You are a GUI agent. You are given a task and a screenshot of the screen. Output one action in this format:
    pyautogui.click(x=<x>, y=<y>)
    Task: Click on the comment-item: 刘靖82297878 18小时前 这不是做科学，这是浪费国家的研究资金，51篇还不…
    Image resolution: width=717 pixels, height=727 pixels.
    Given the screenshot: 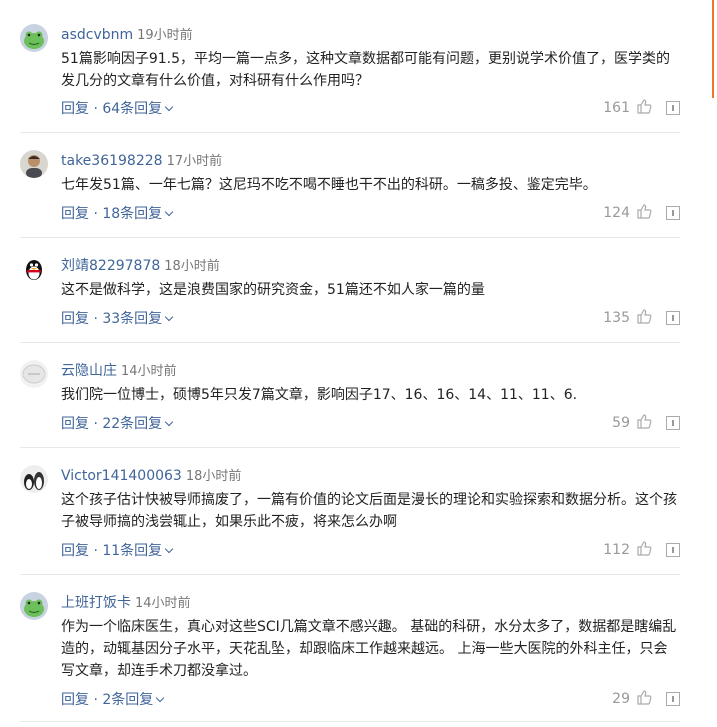 What is the action you would take?
    pyautogui.click(x=350, y=290)
    